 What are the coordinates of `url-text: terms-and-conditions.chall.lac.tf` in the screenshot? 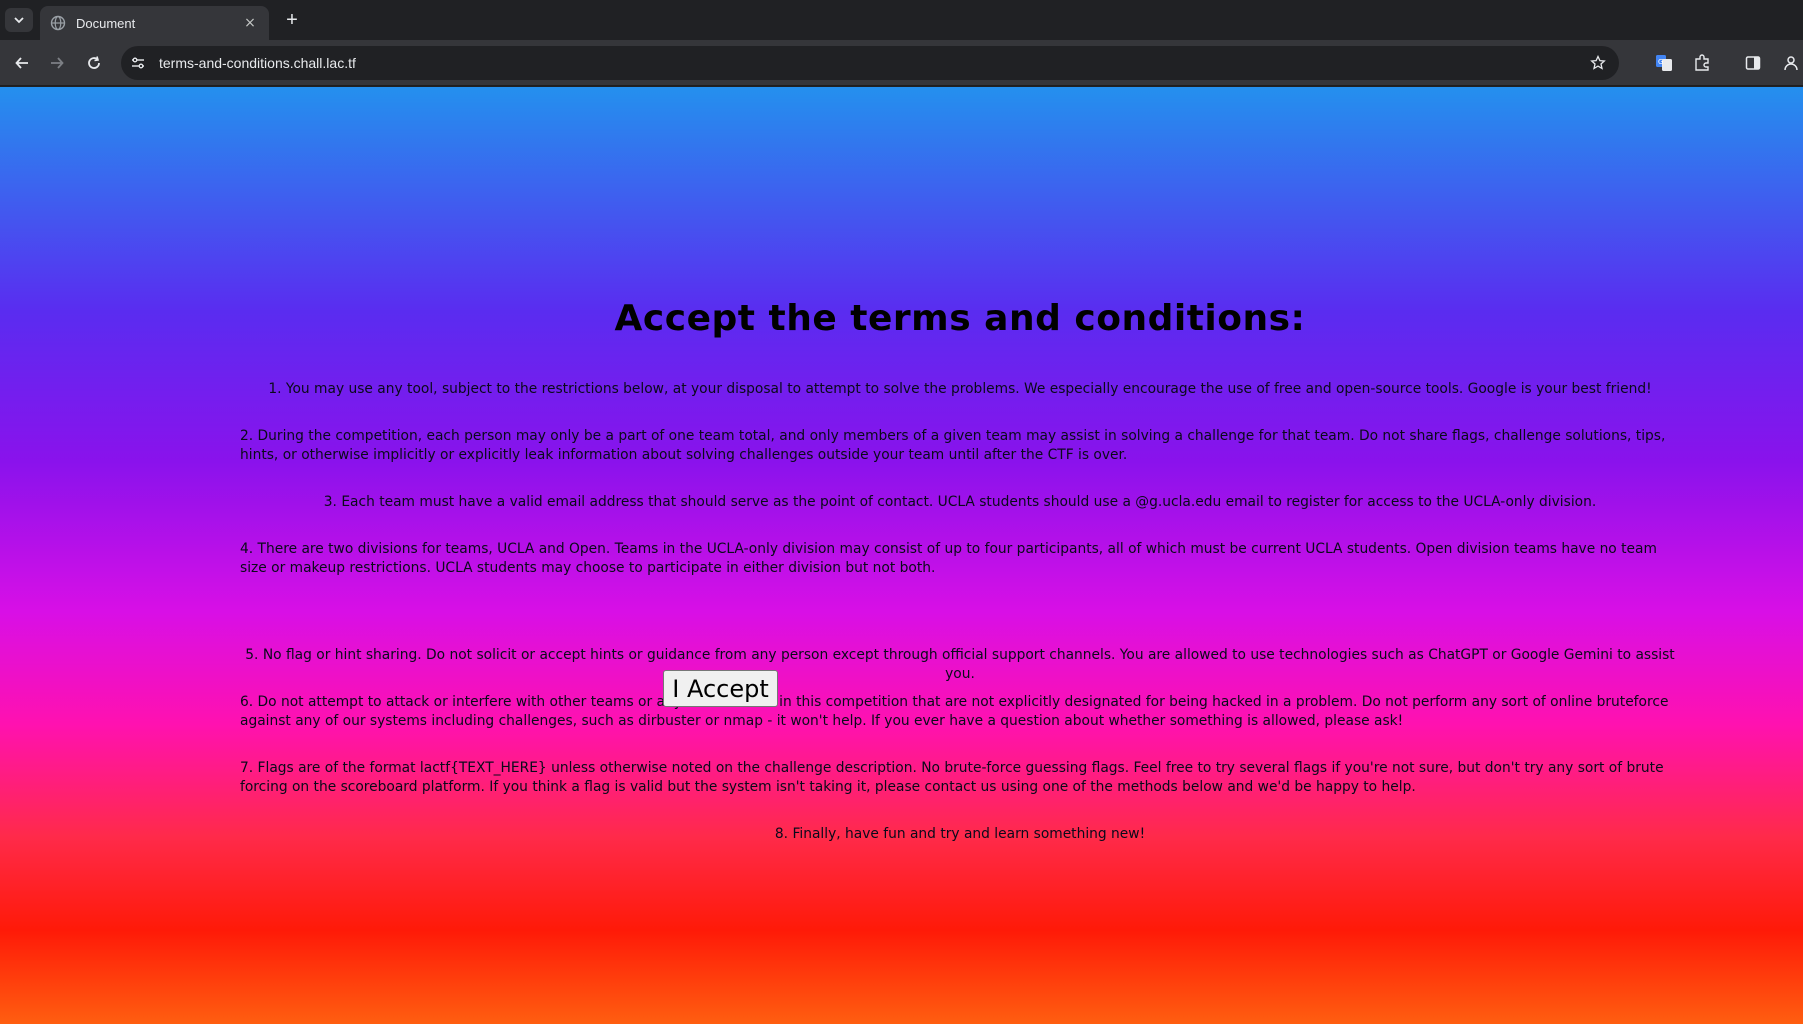 It's located at (872, 63).